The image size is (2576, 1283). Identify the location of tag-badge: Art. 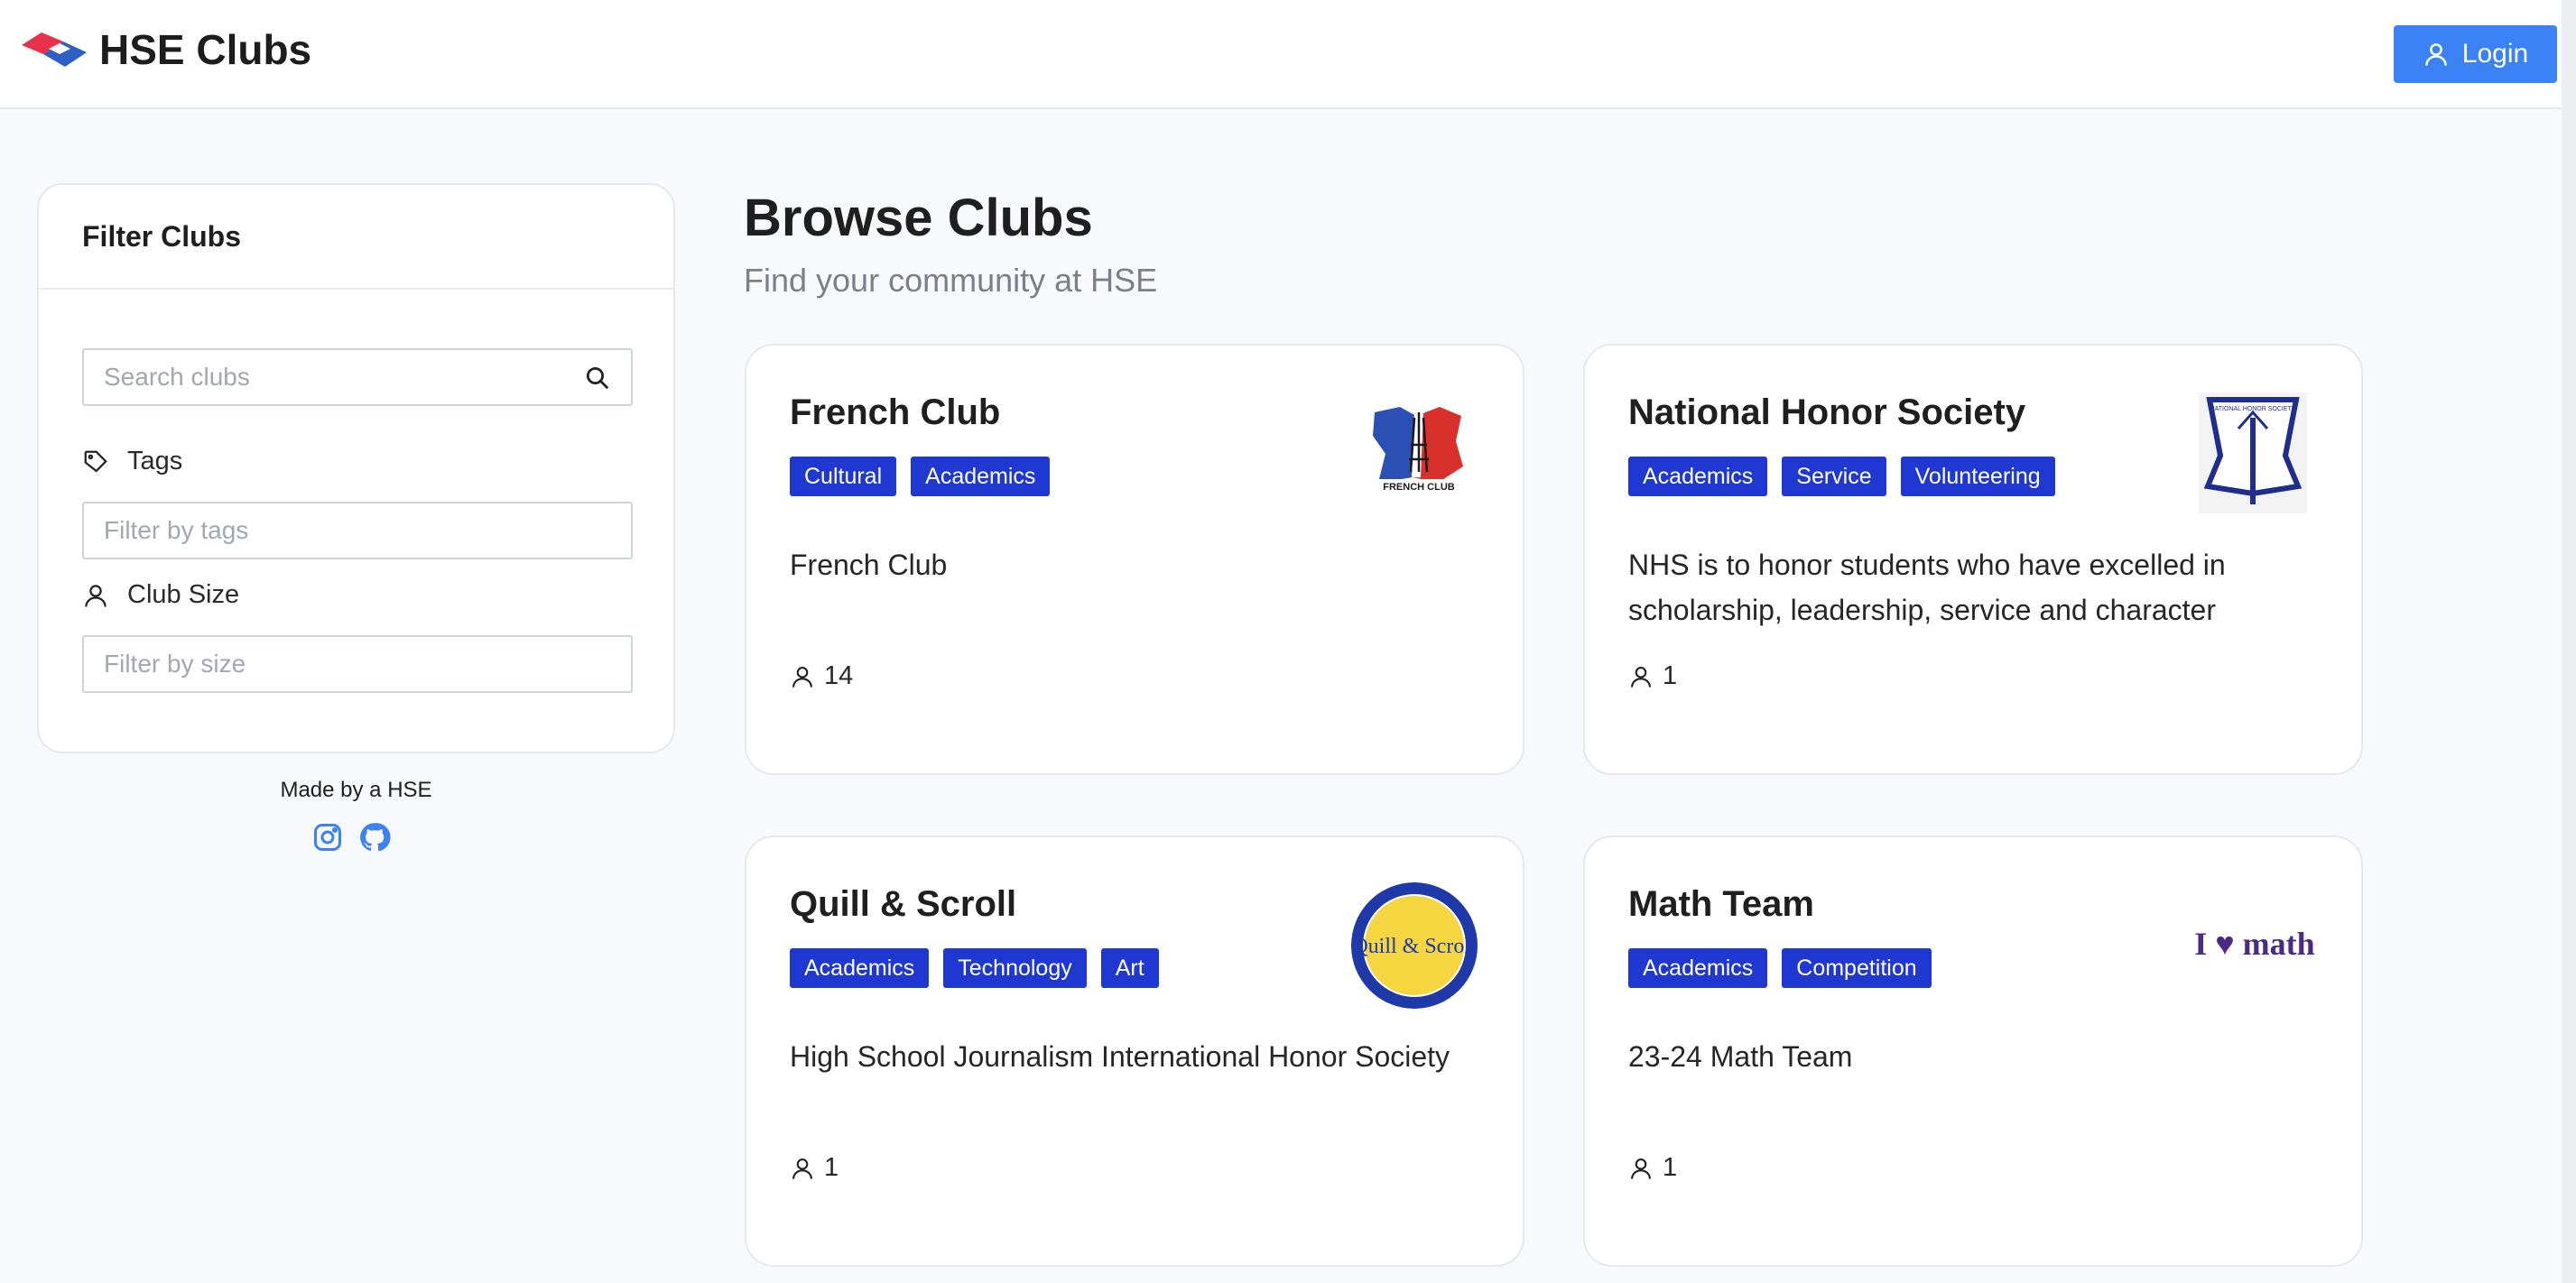
(1129, 968).